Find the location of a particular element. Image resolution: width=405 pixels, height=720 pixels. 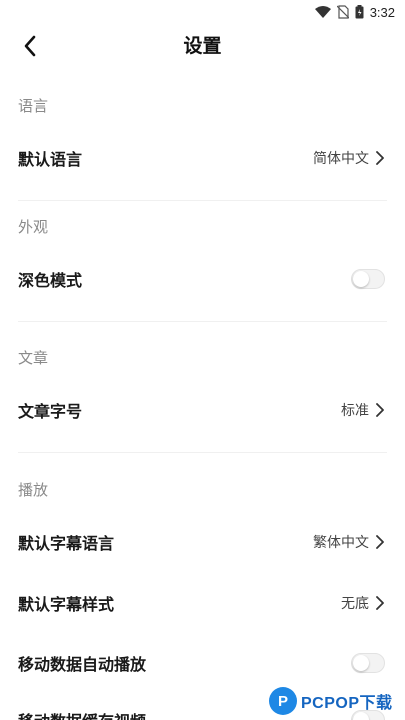

section-title-playback: 播放 is located at coordinates (33, 490).